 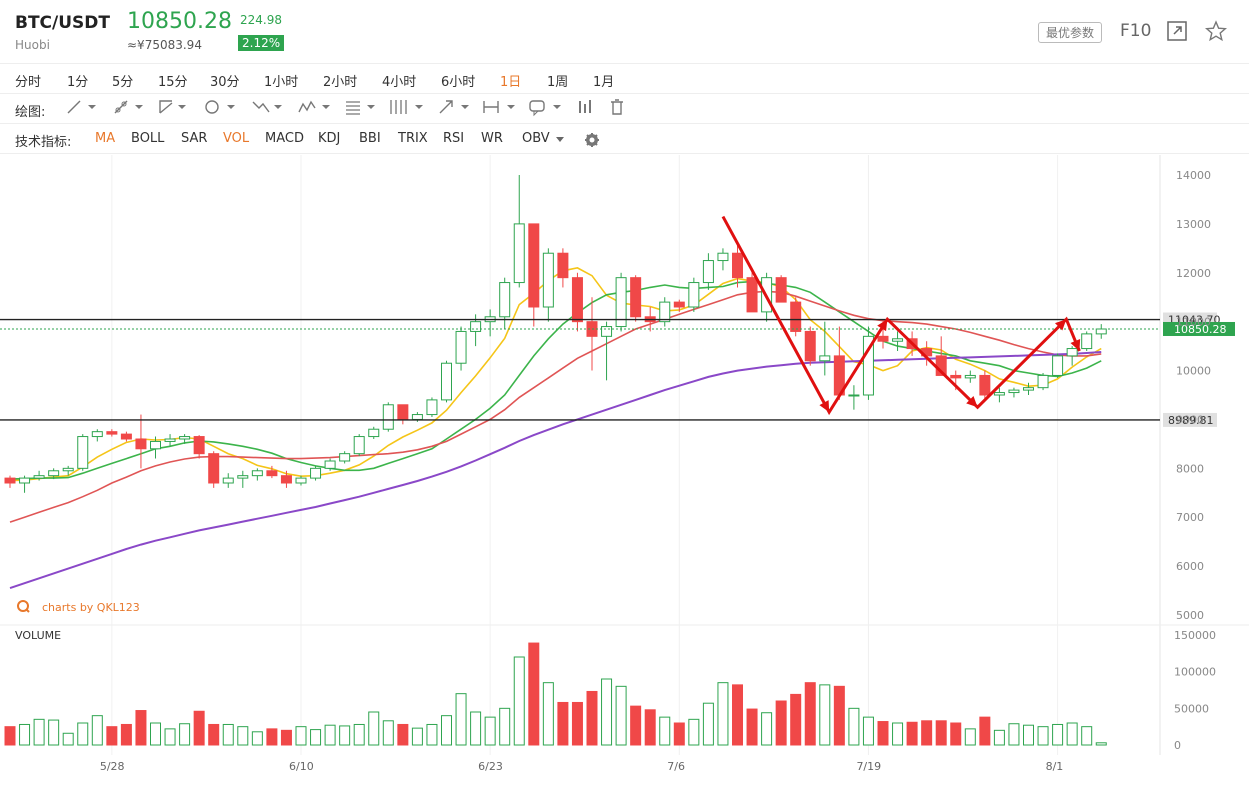 I want to click on indicator-obv: OBV, so click(x=536, y=138).